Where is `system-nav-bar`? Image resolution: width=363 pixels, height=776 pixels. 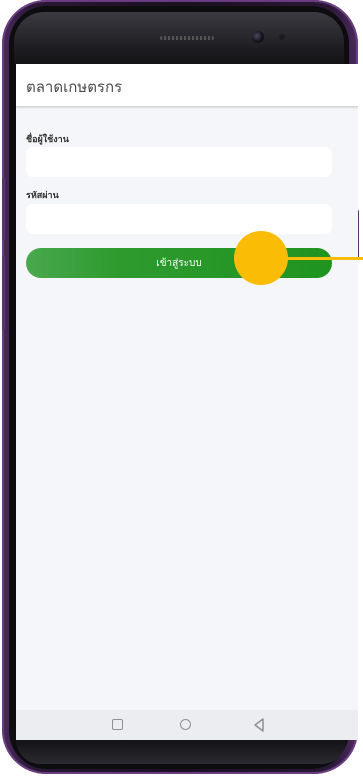 system-nav-bar is located at coordinates (187, 725).